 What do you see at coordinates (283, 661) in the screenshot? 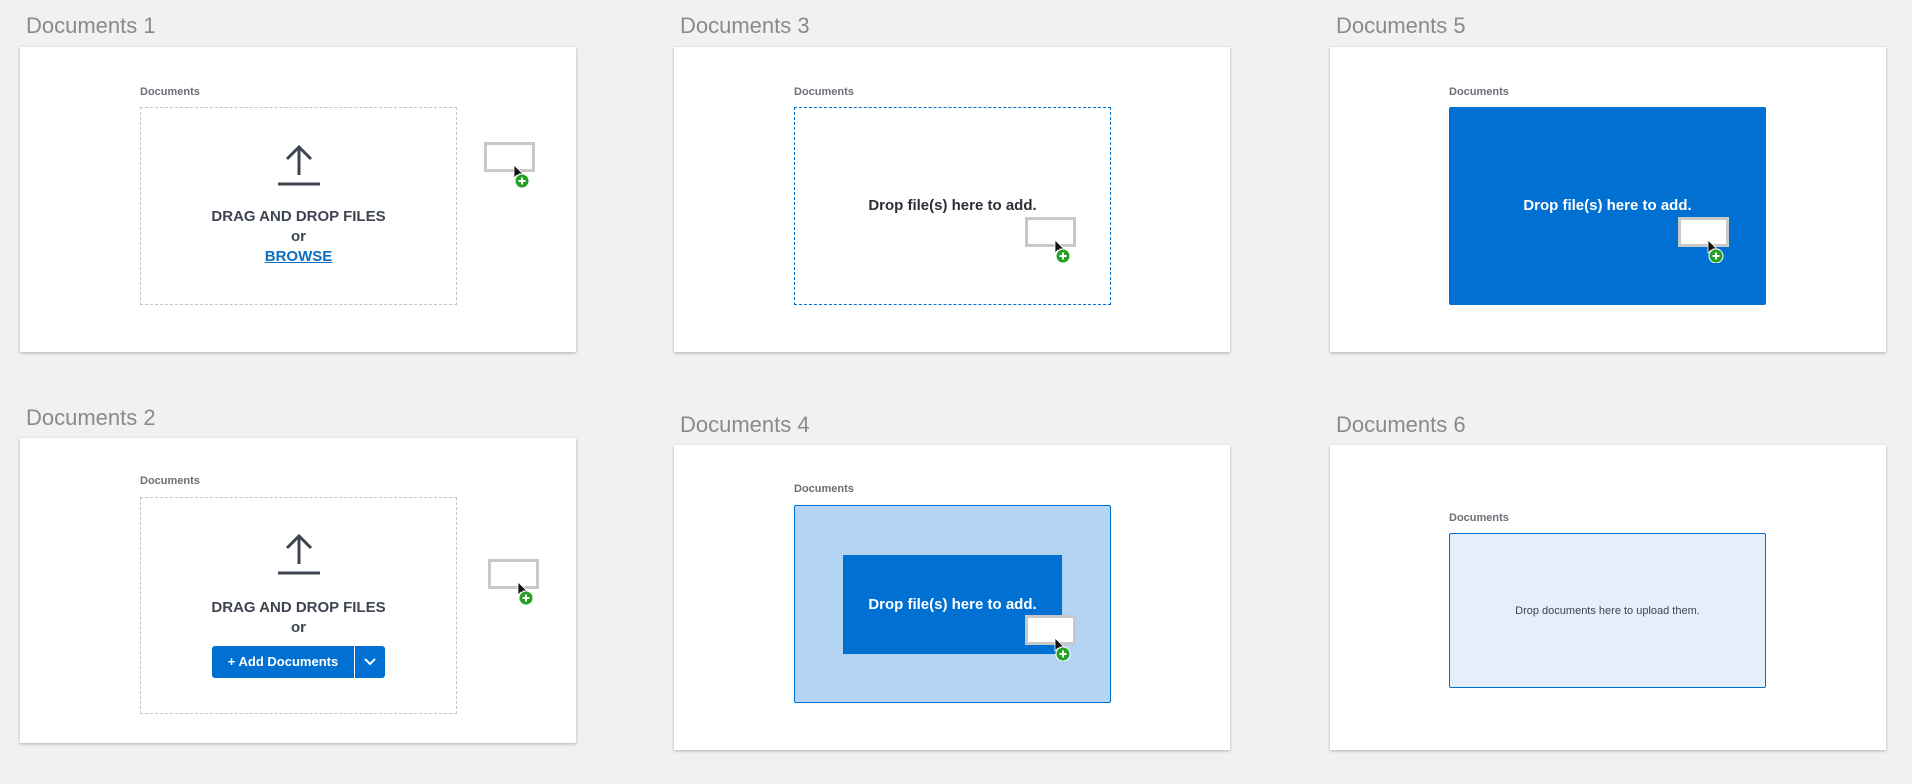
I see `add-documents-button: + Add Documents` at bounding box center [283, 661].